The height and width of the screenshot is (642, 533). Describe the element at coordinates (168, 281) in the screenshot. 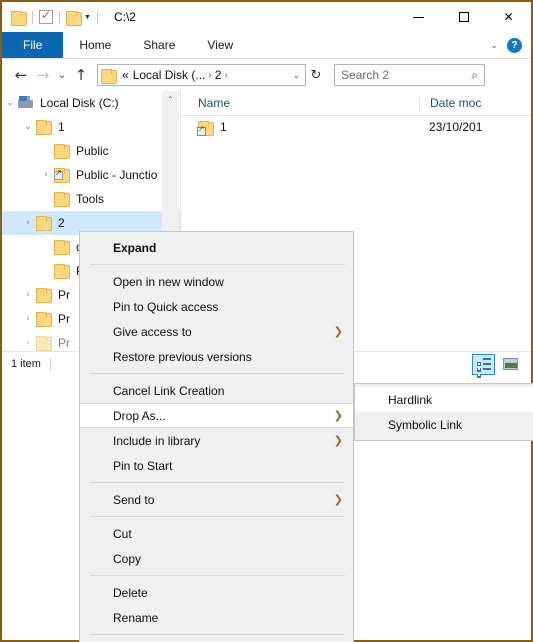

I see `menu-item-label: Open in new window` at that location.